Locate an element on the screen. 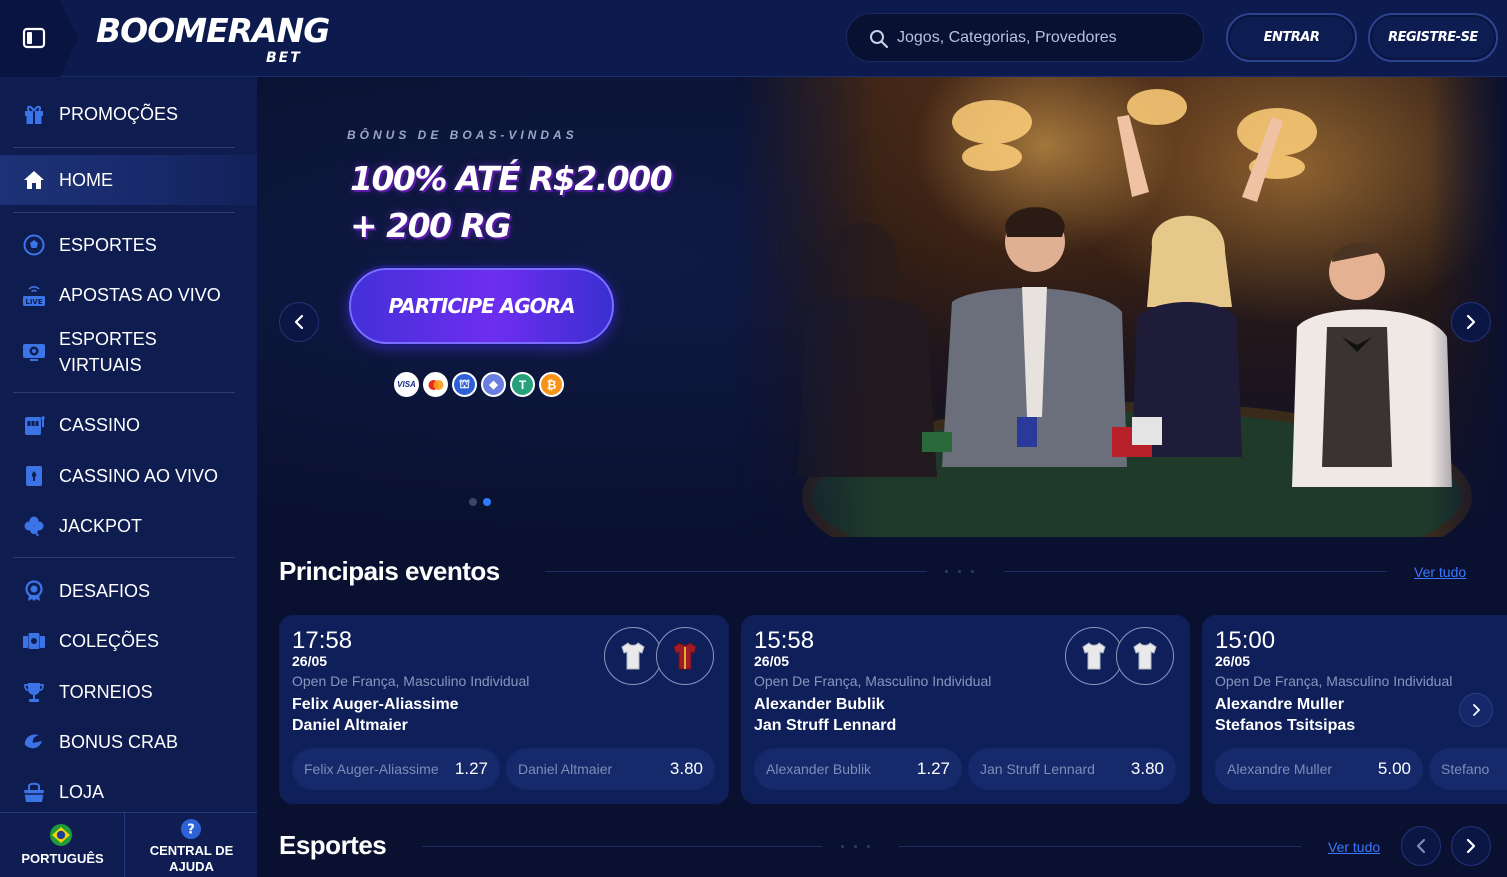 The image size is (1507, 877). medal-icon is located at coordinates (34, 591).